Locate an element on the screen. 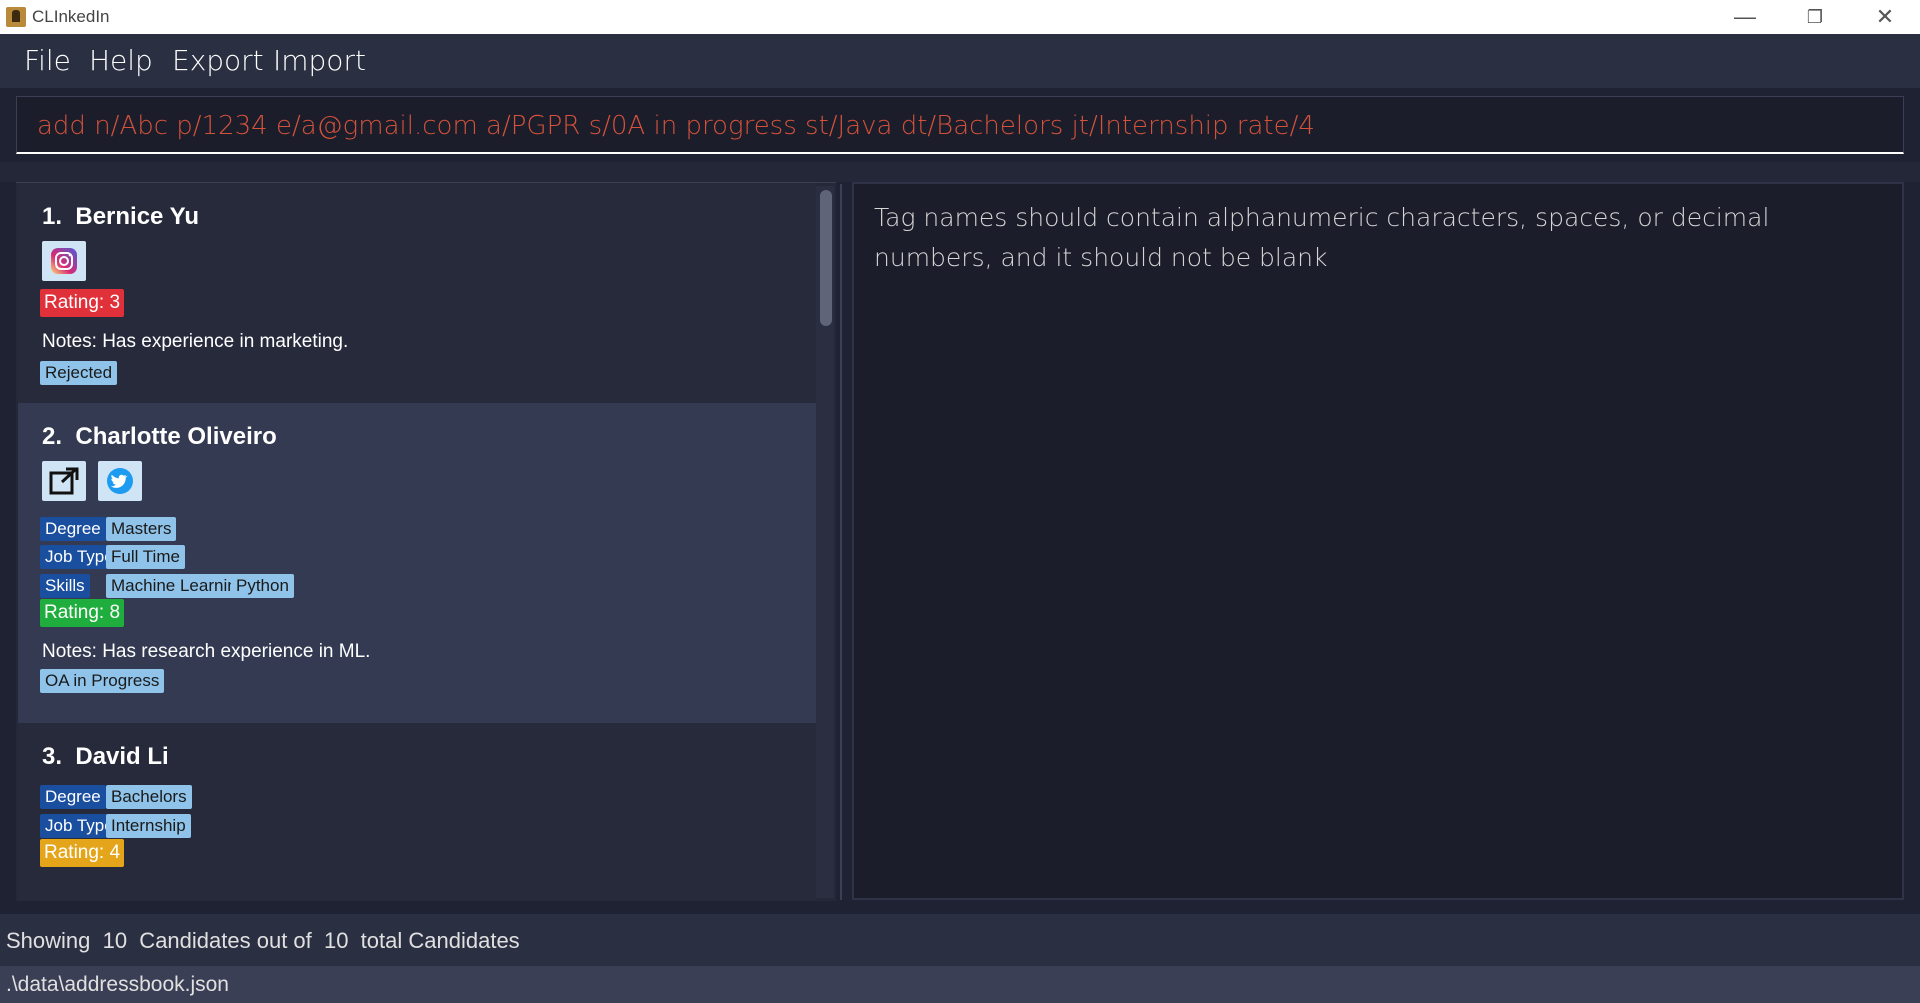 The height and width of the screenshot is (1003, 1920). candidate-index: 1. is located at coordinates (52, 216).